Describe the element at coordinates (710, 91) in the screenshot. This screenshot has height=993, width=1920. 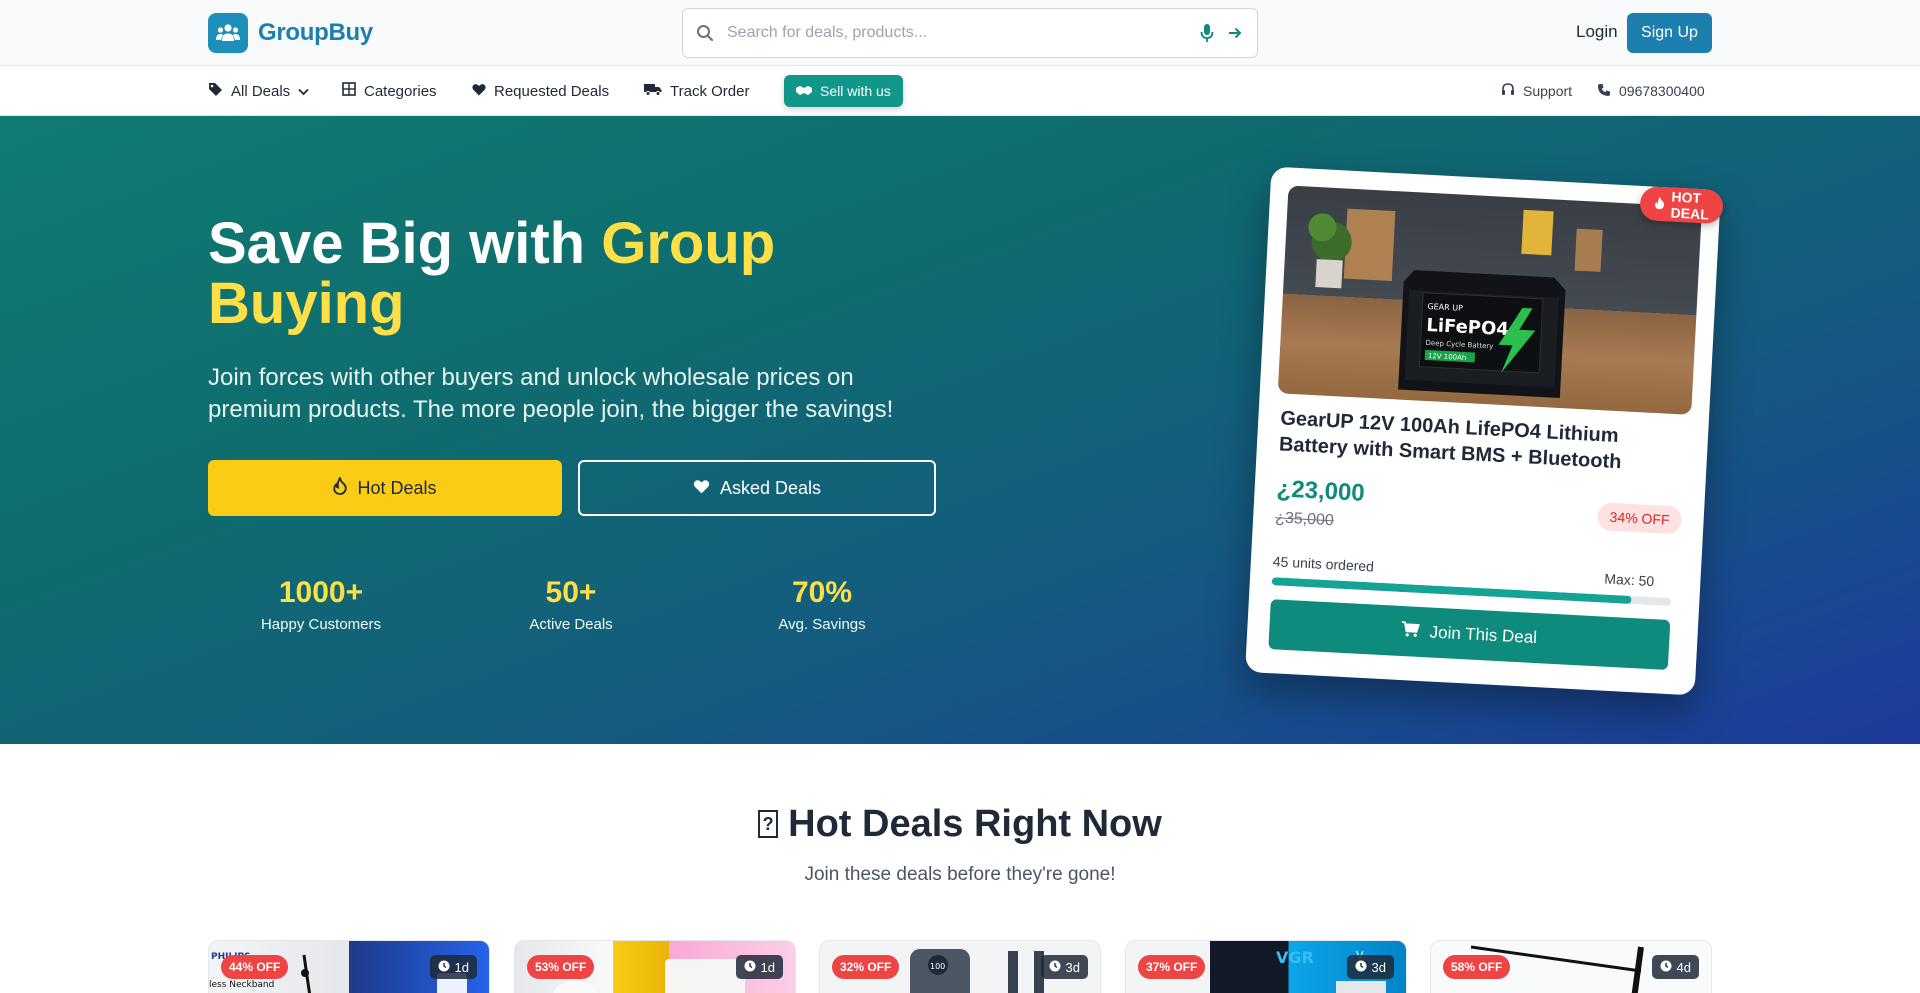
I see `nav-track-order-label: Track Order` at that location.